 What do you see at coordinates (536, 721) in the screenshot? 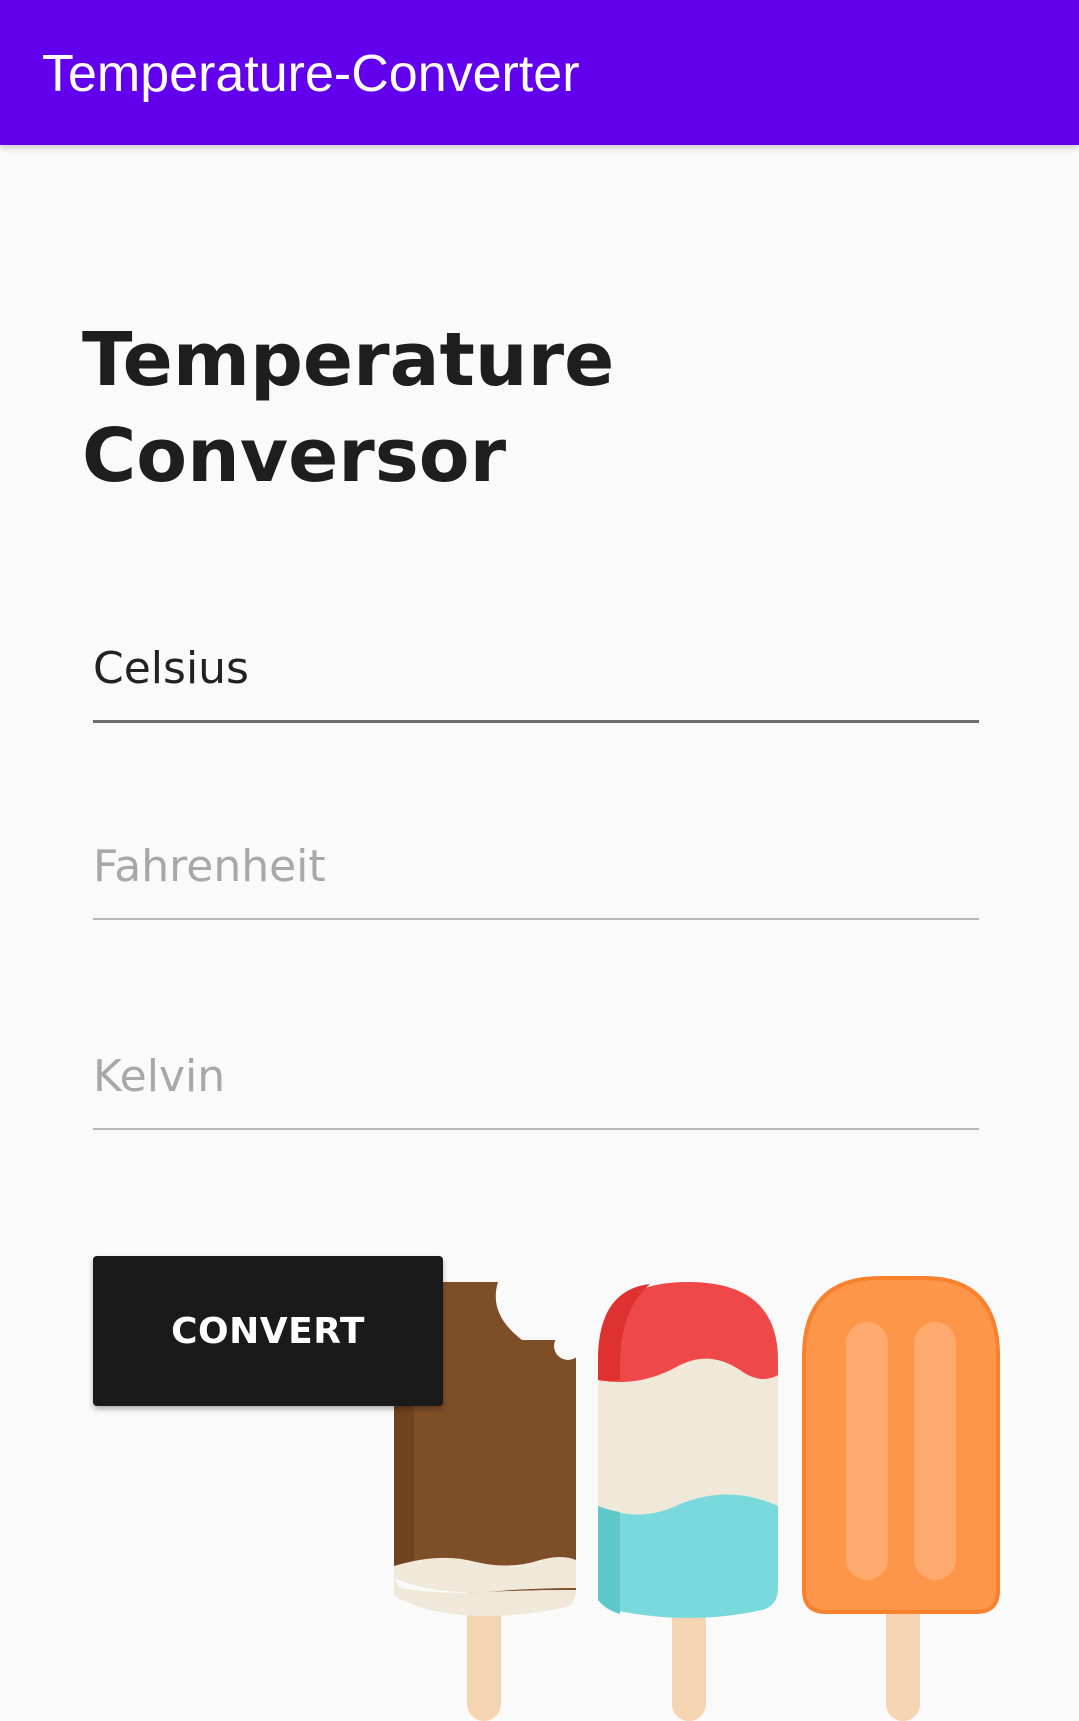
I see `celsius-underline` at bounding box center [536, 721].